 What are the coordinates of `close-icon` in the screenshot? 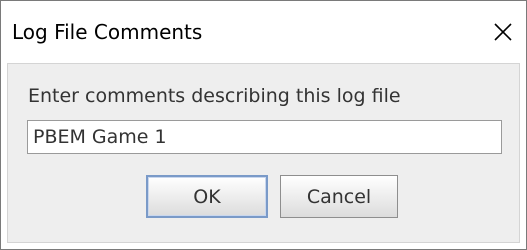 It's located at (503, 32).